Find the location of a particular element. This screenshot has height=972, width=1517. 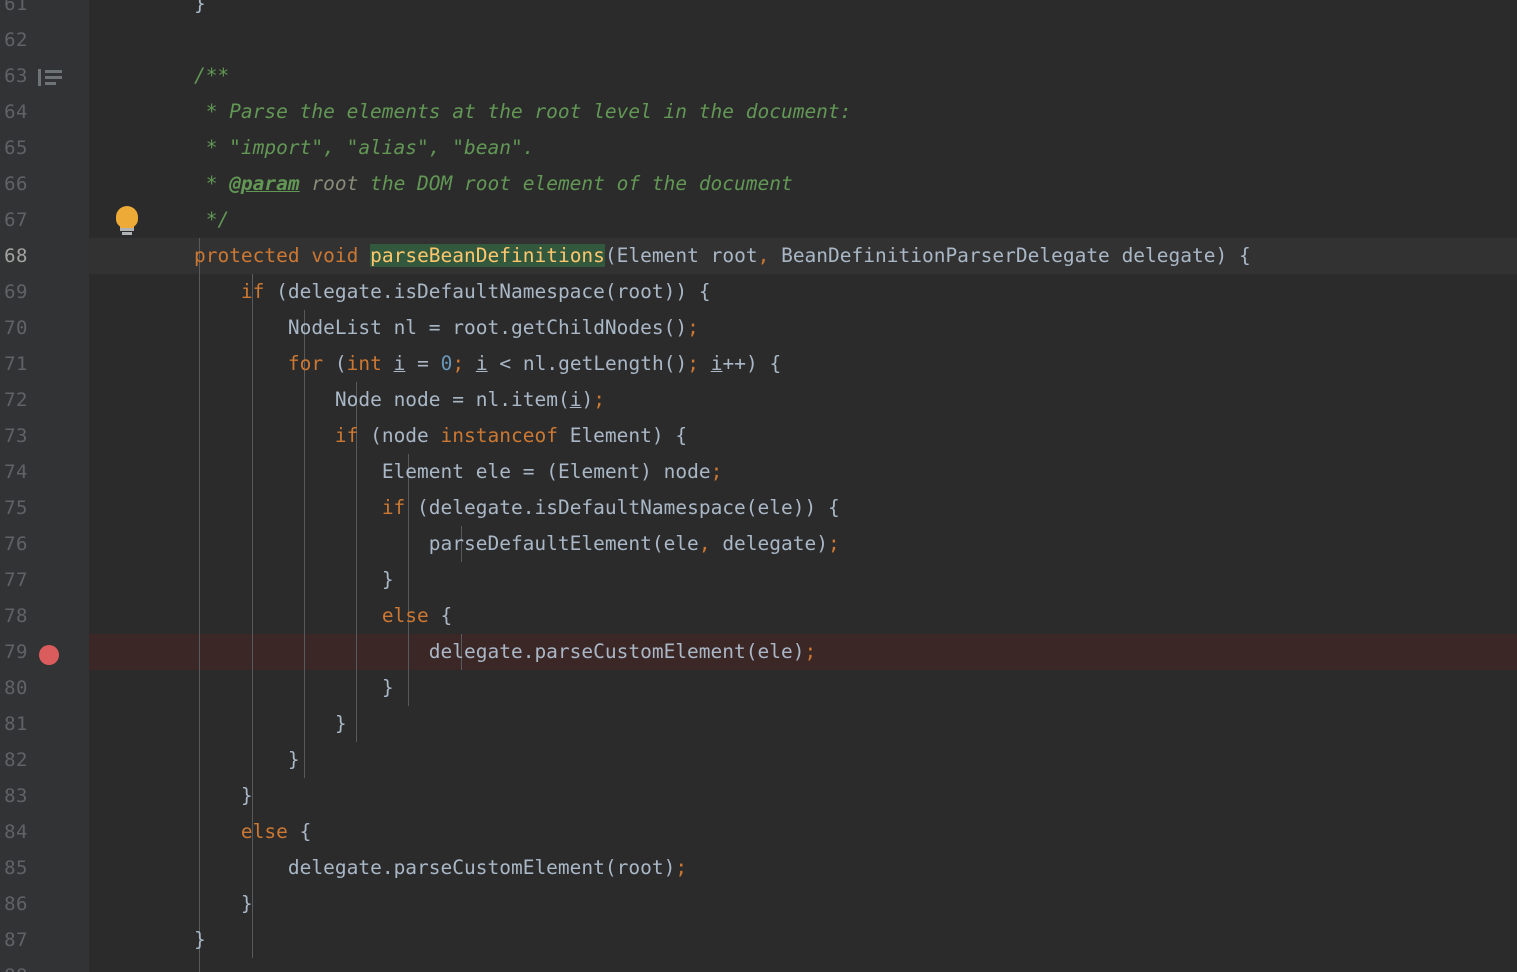

line-number: 67 is located at coordinates (16, 220).